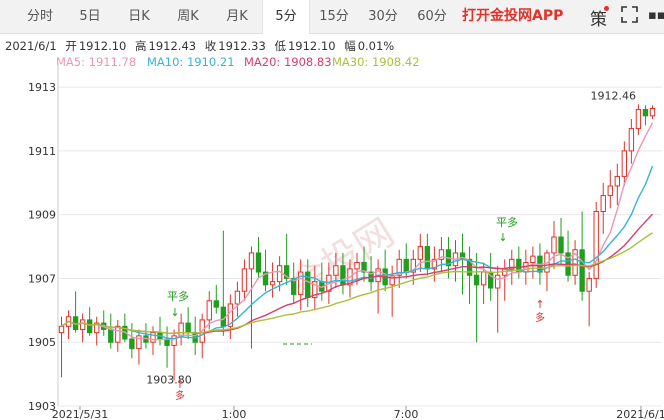 This screenshot has height=420, width=664. Describe the element at coordinates (42, 151) in the screenshot. I see `y-tick-label: 1911` at that location.